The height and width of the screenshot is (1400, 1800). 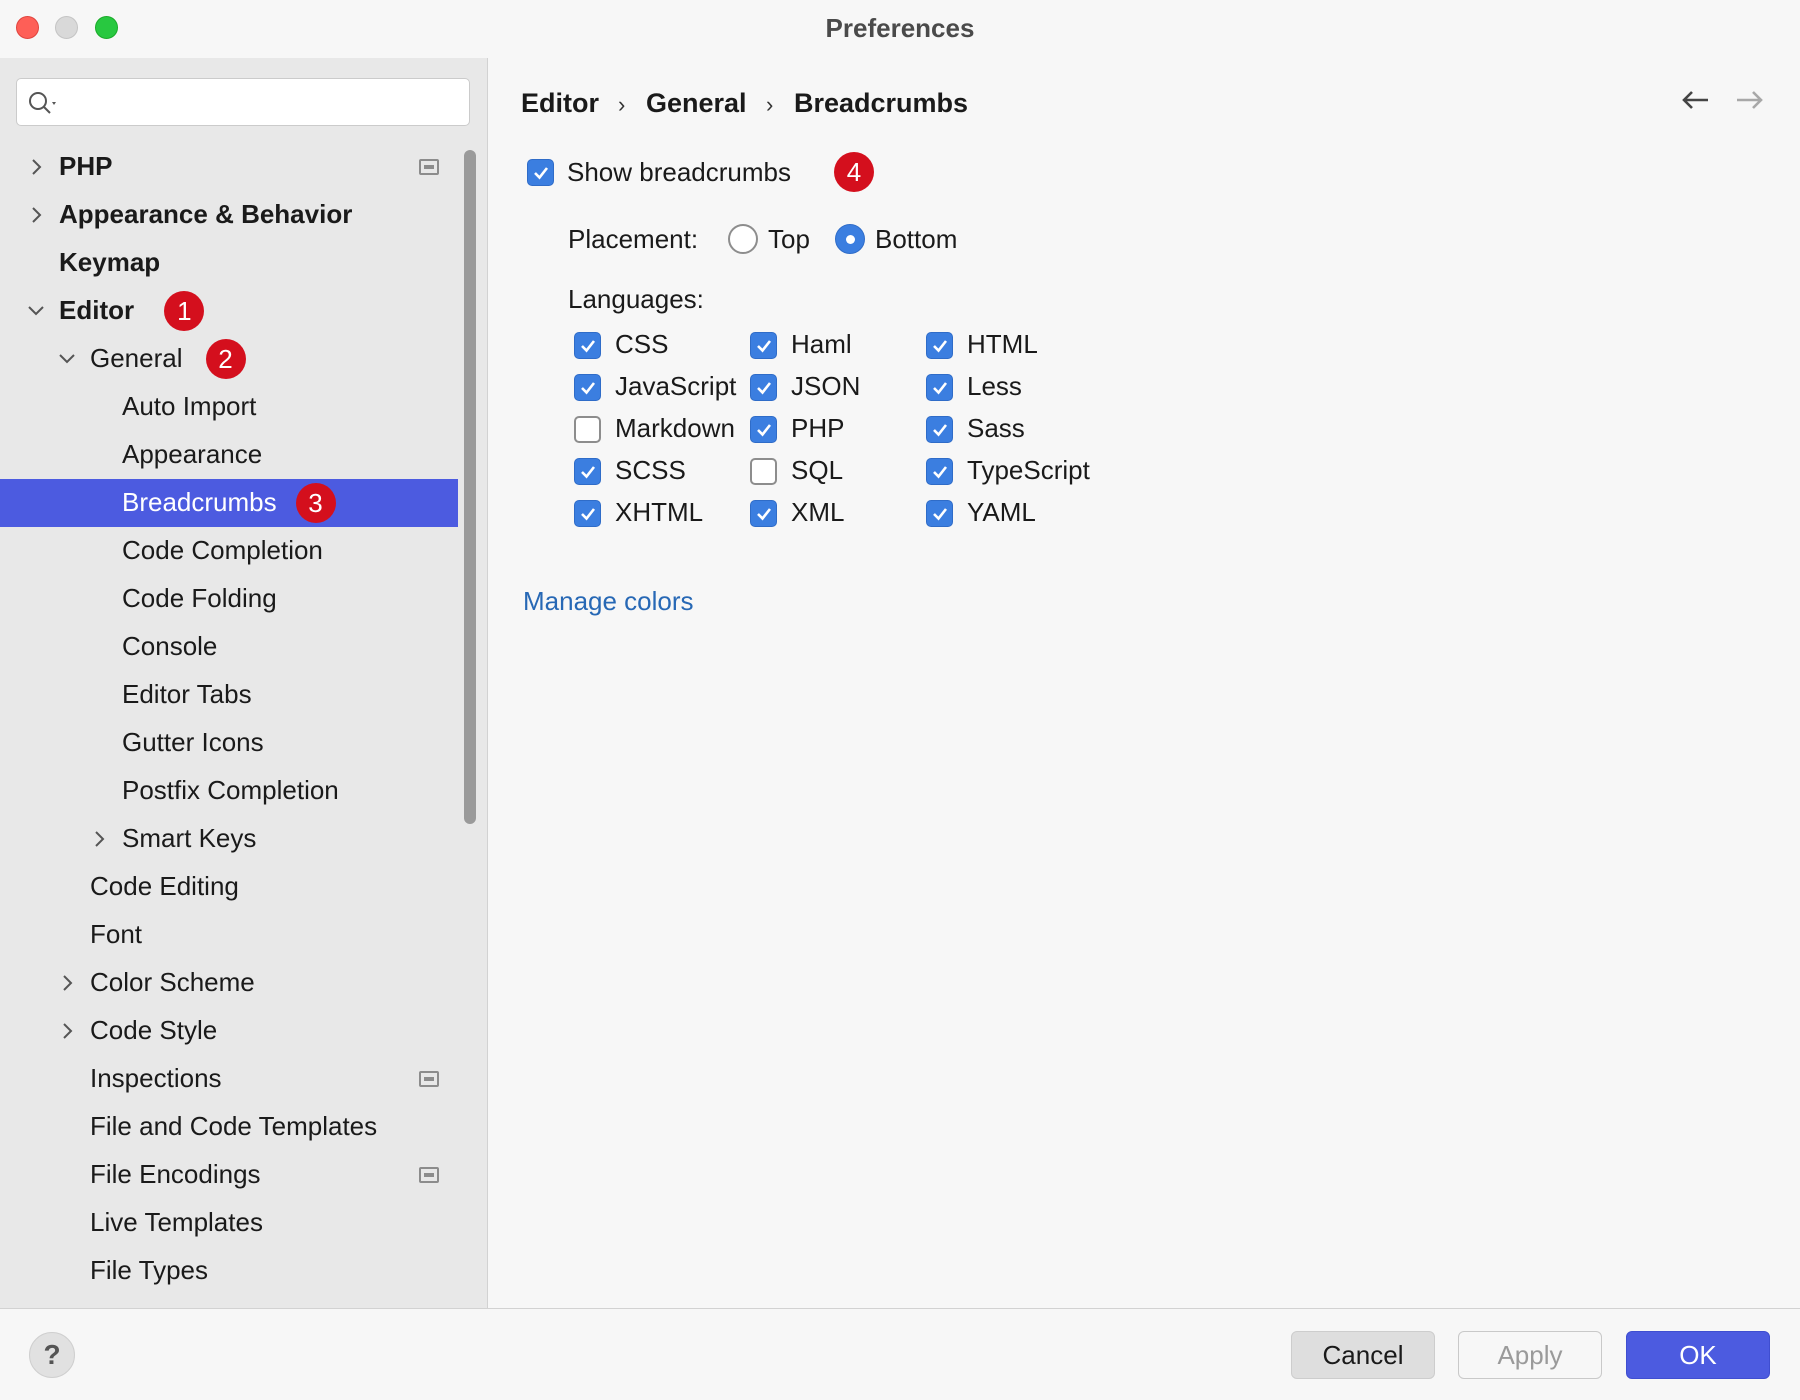 I want to click on language-checkbox-xml, so click(x=763, y=513).